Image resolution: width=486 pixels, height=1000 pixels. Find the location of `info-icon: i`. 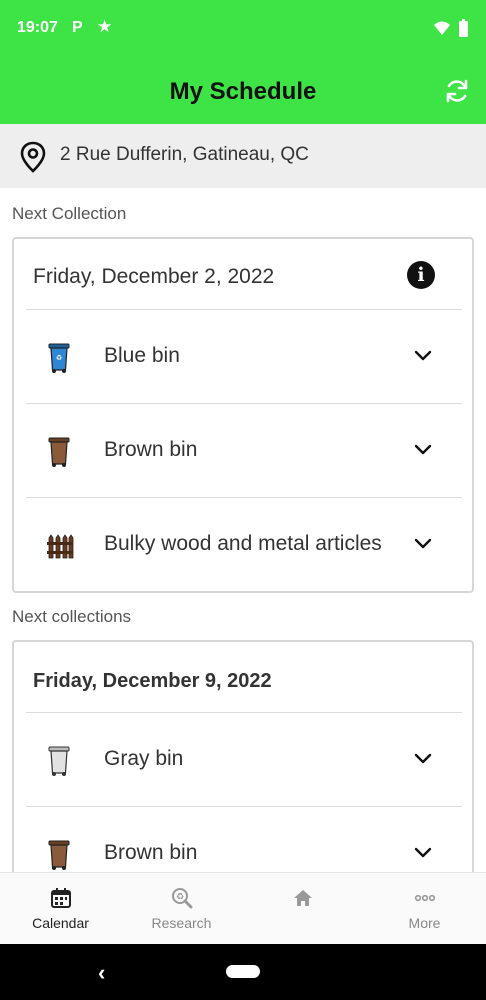

info-icon: i is located at coordinates (421, 275).